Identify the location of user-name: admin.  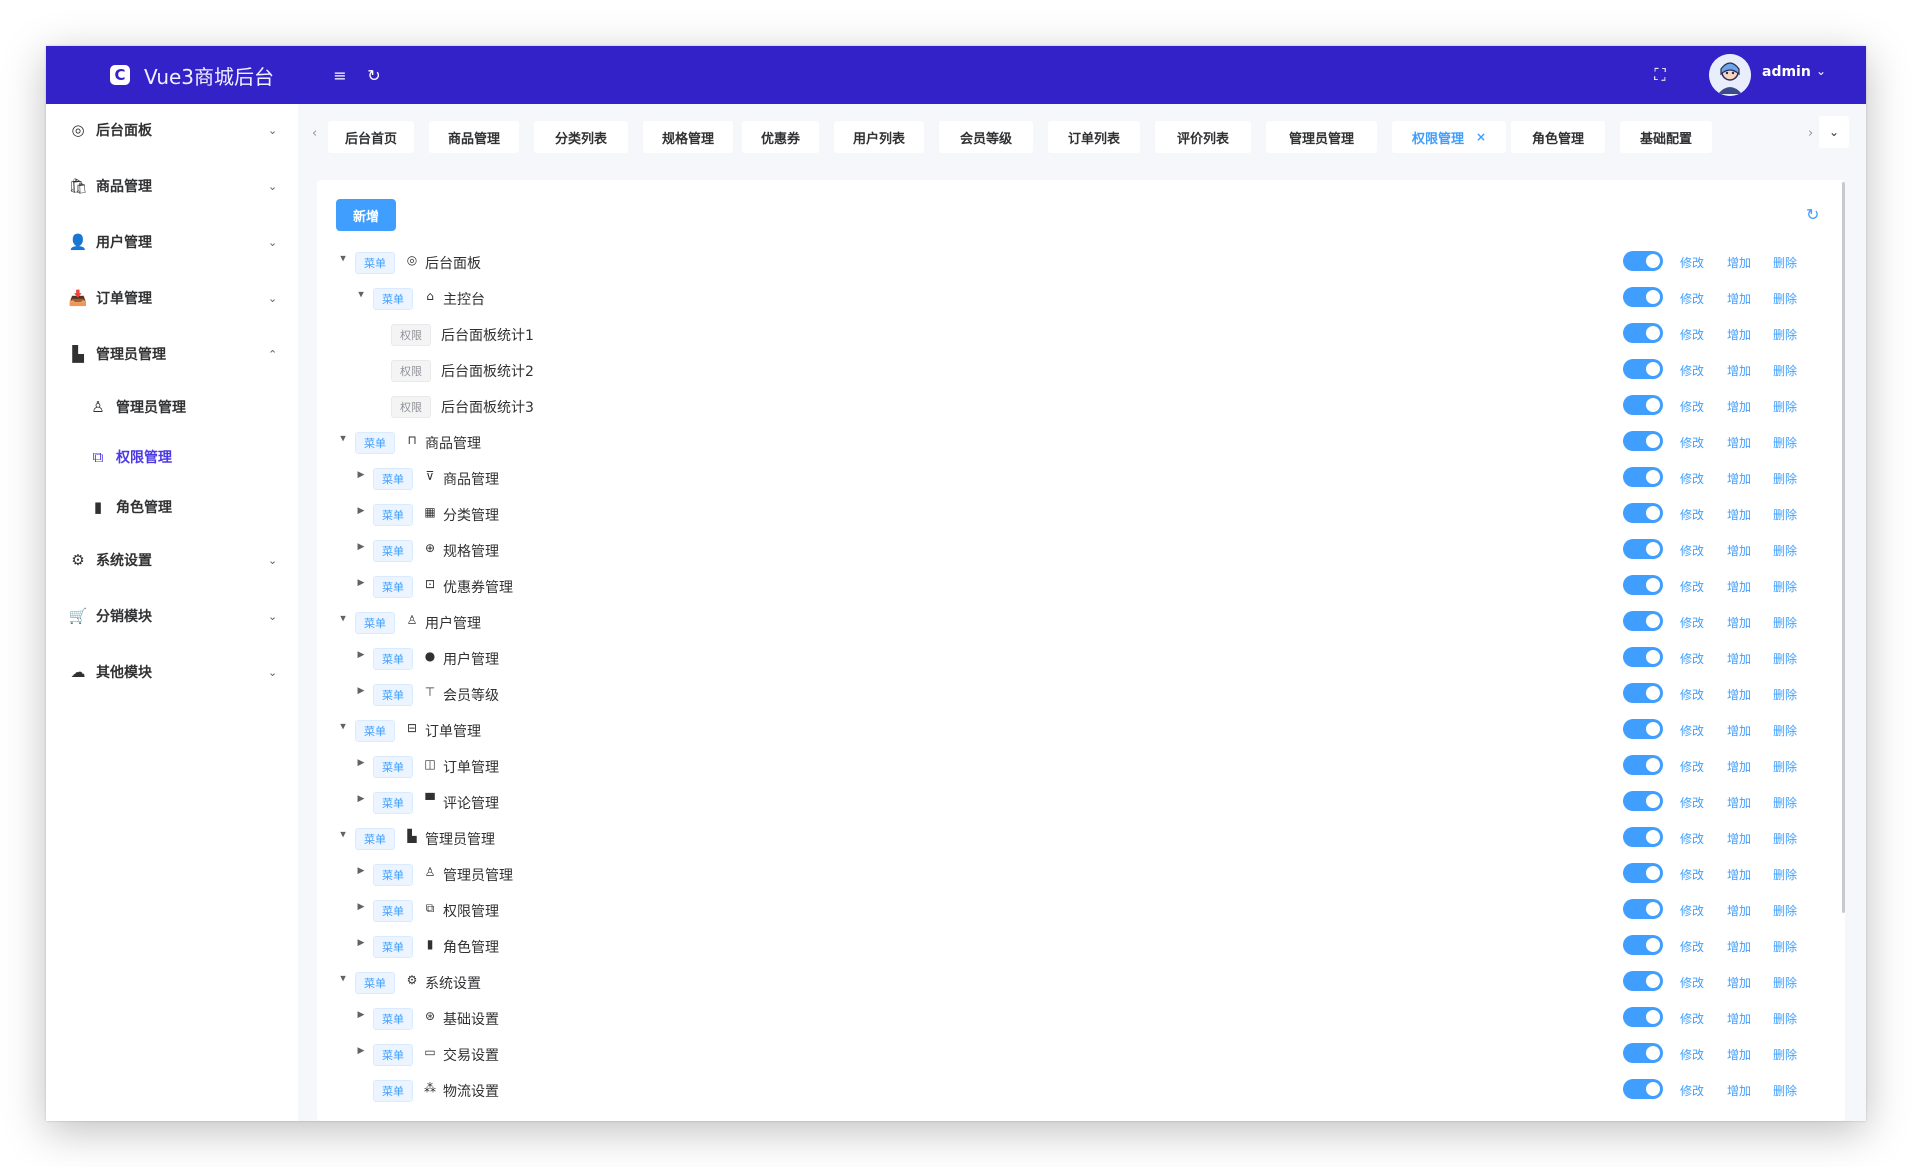
(1786, 72).